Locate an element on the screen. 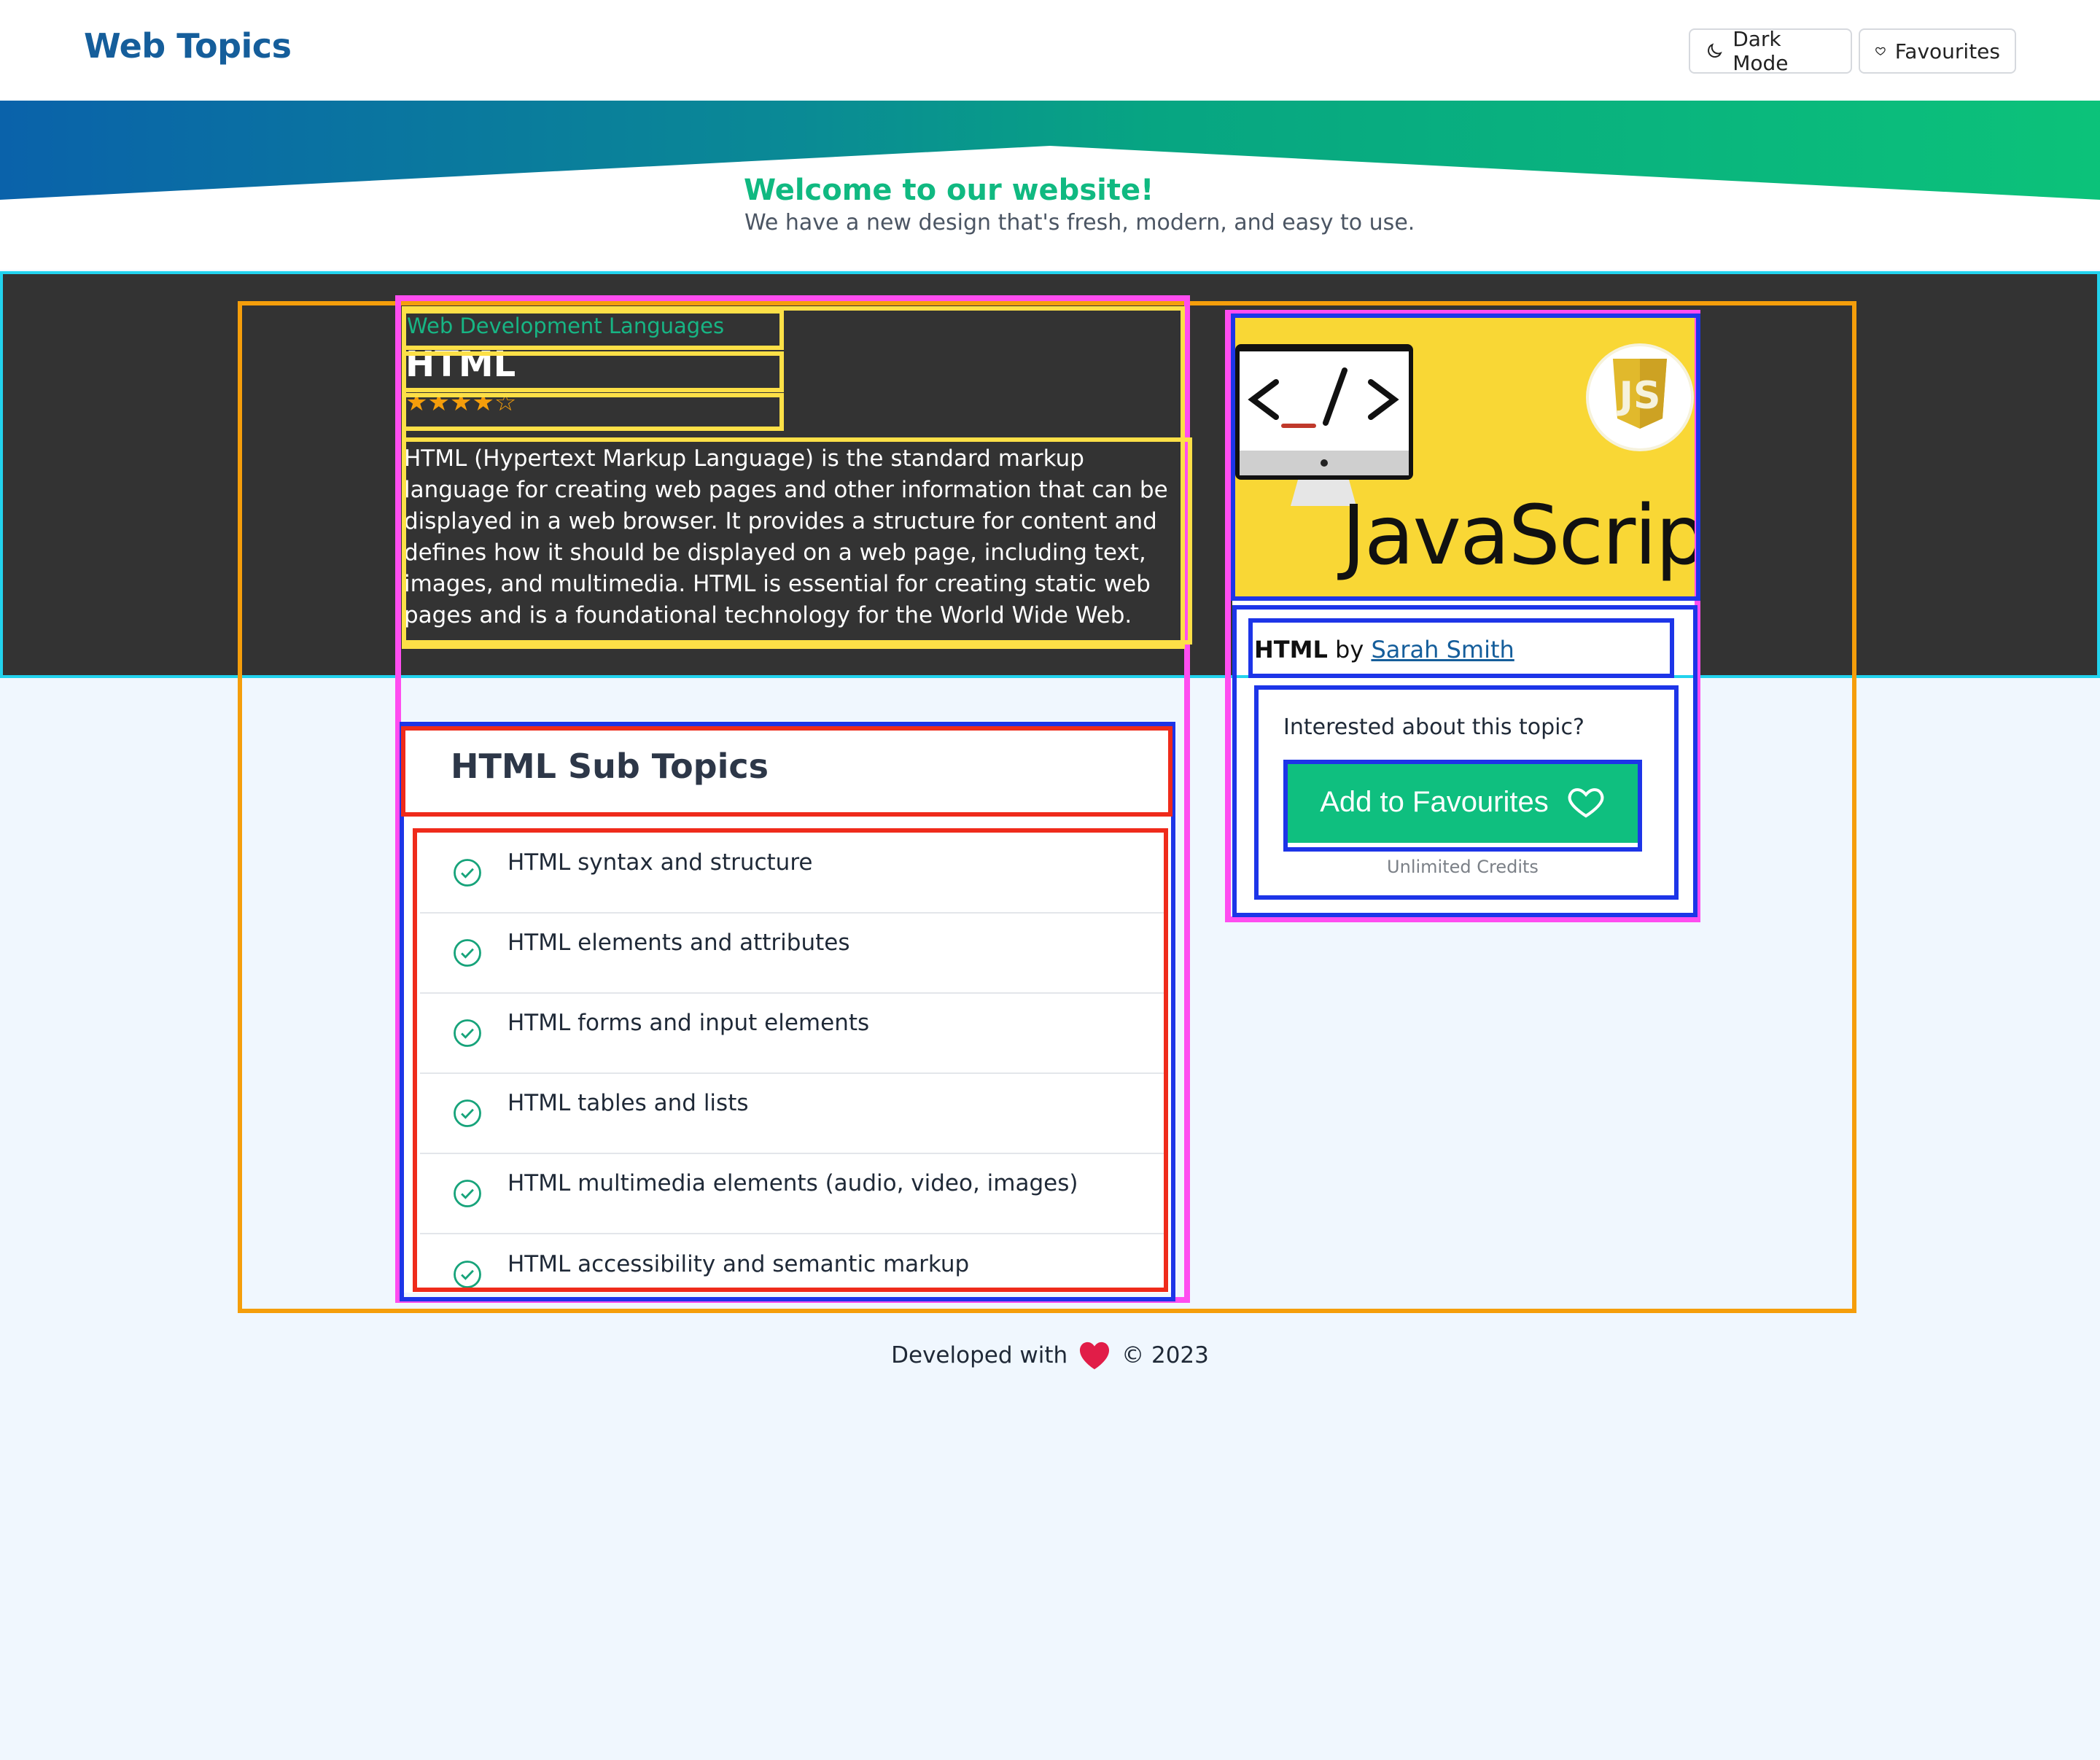 Image resolution: width=2100 pixels, height=1760 pixels. heart-icon is located at coordinates (1095, 1356).